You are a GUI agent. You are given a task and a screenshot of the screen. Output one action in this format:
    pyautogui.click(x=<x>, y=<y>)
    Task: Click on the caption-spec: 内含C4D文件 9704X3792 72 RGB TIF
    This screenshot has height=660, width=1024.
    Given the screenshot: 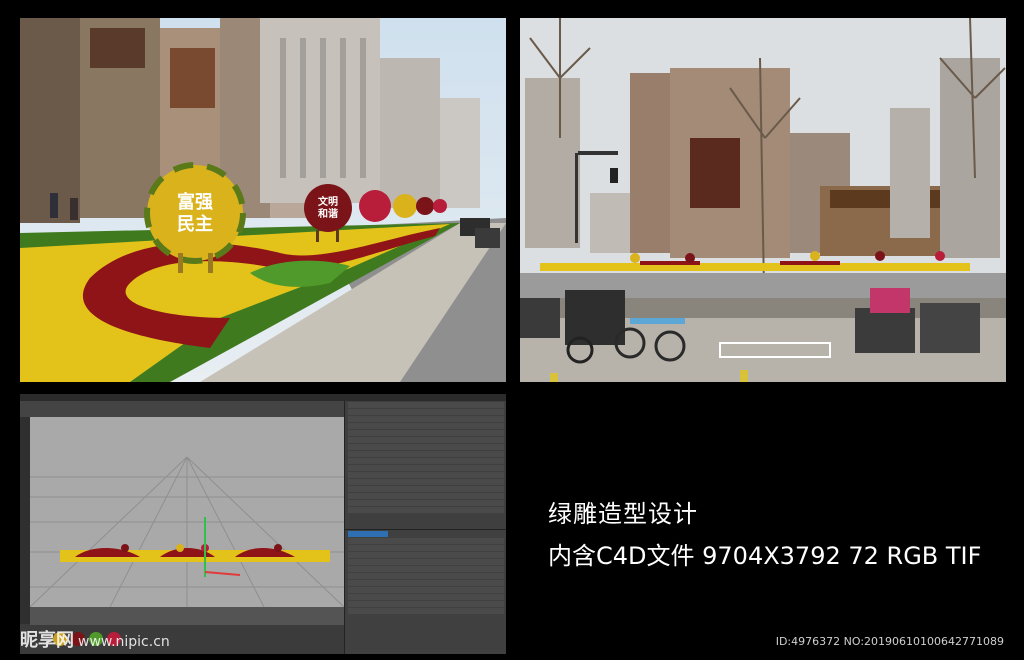 What is the action you would take?
    pyautogui.click(x=765, y=556)
    